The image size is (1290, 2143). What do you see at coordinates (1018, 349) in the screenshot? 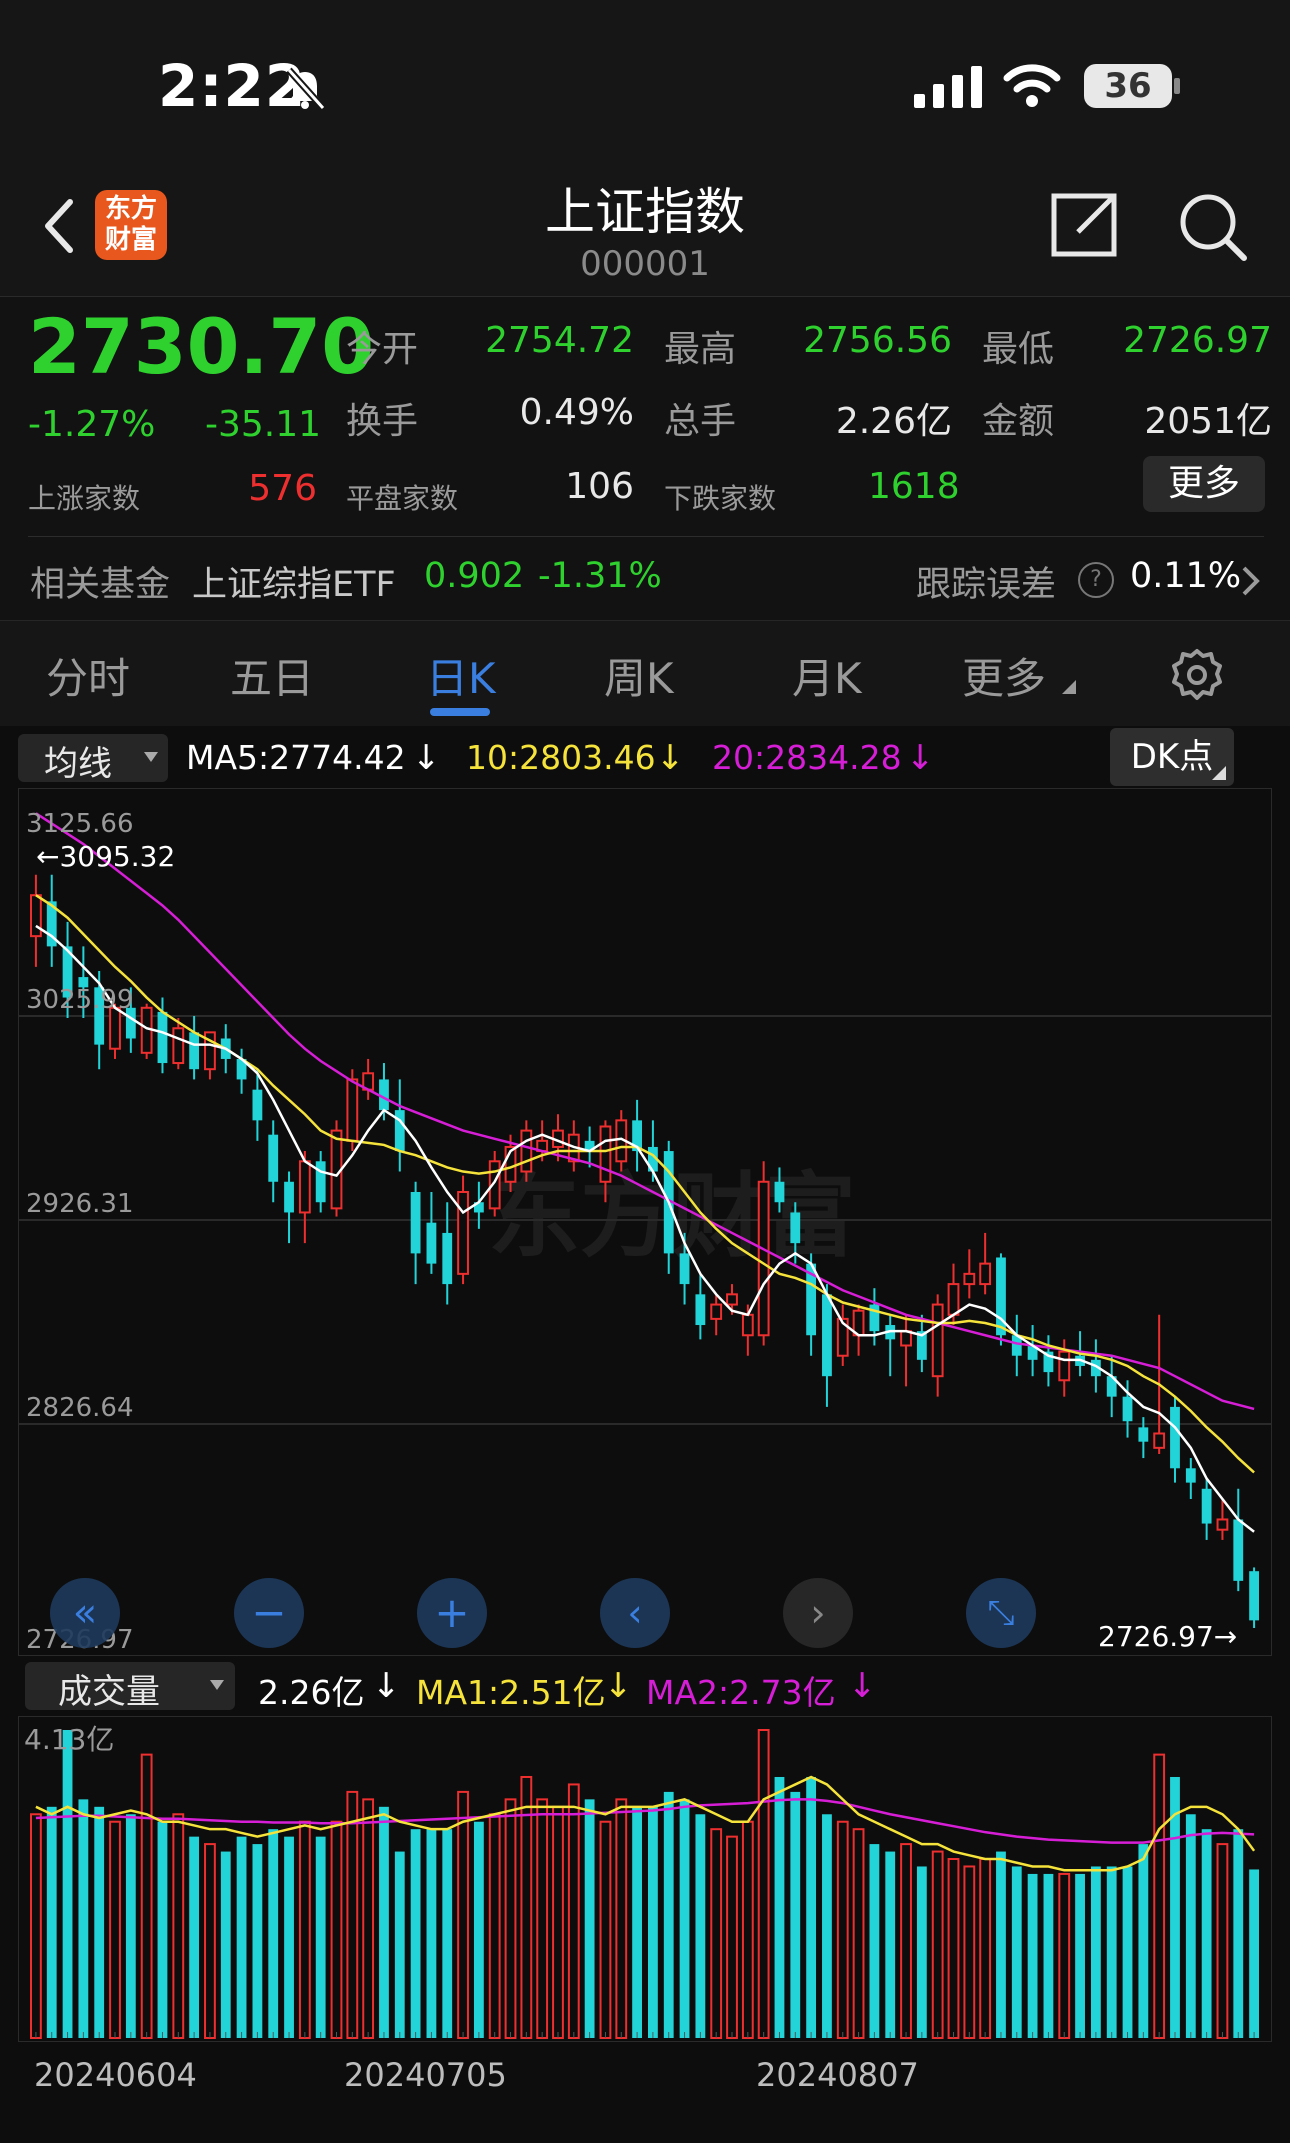
I see `low-label: 最低` at bounding box center [1018, 349].